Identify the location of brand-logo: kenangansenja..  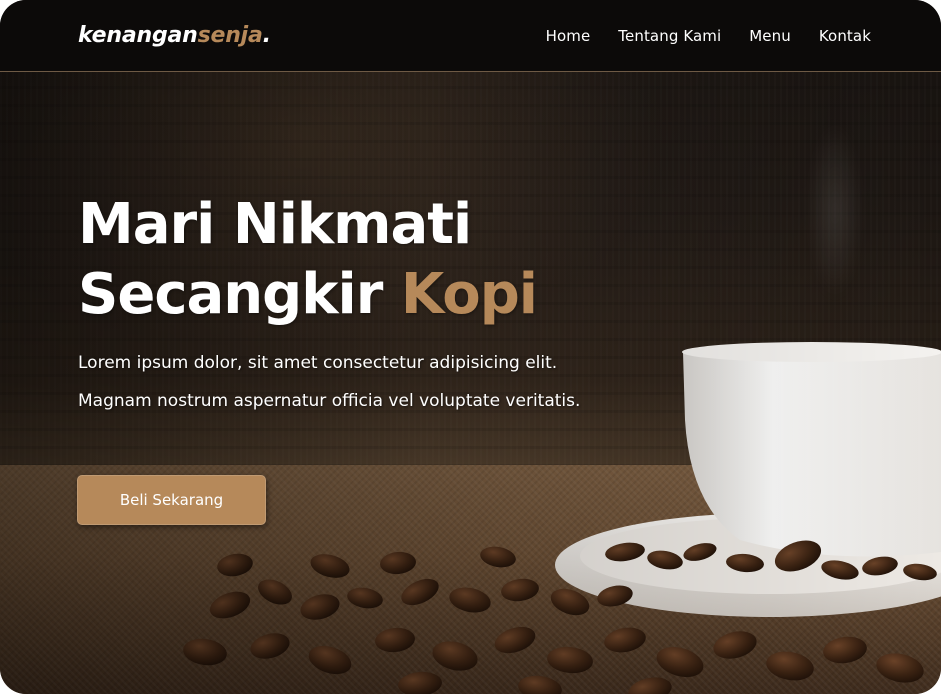
(174, 35).